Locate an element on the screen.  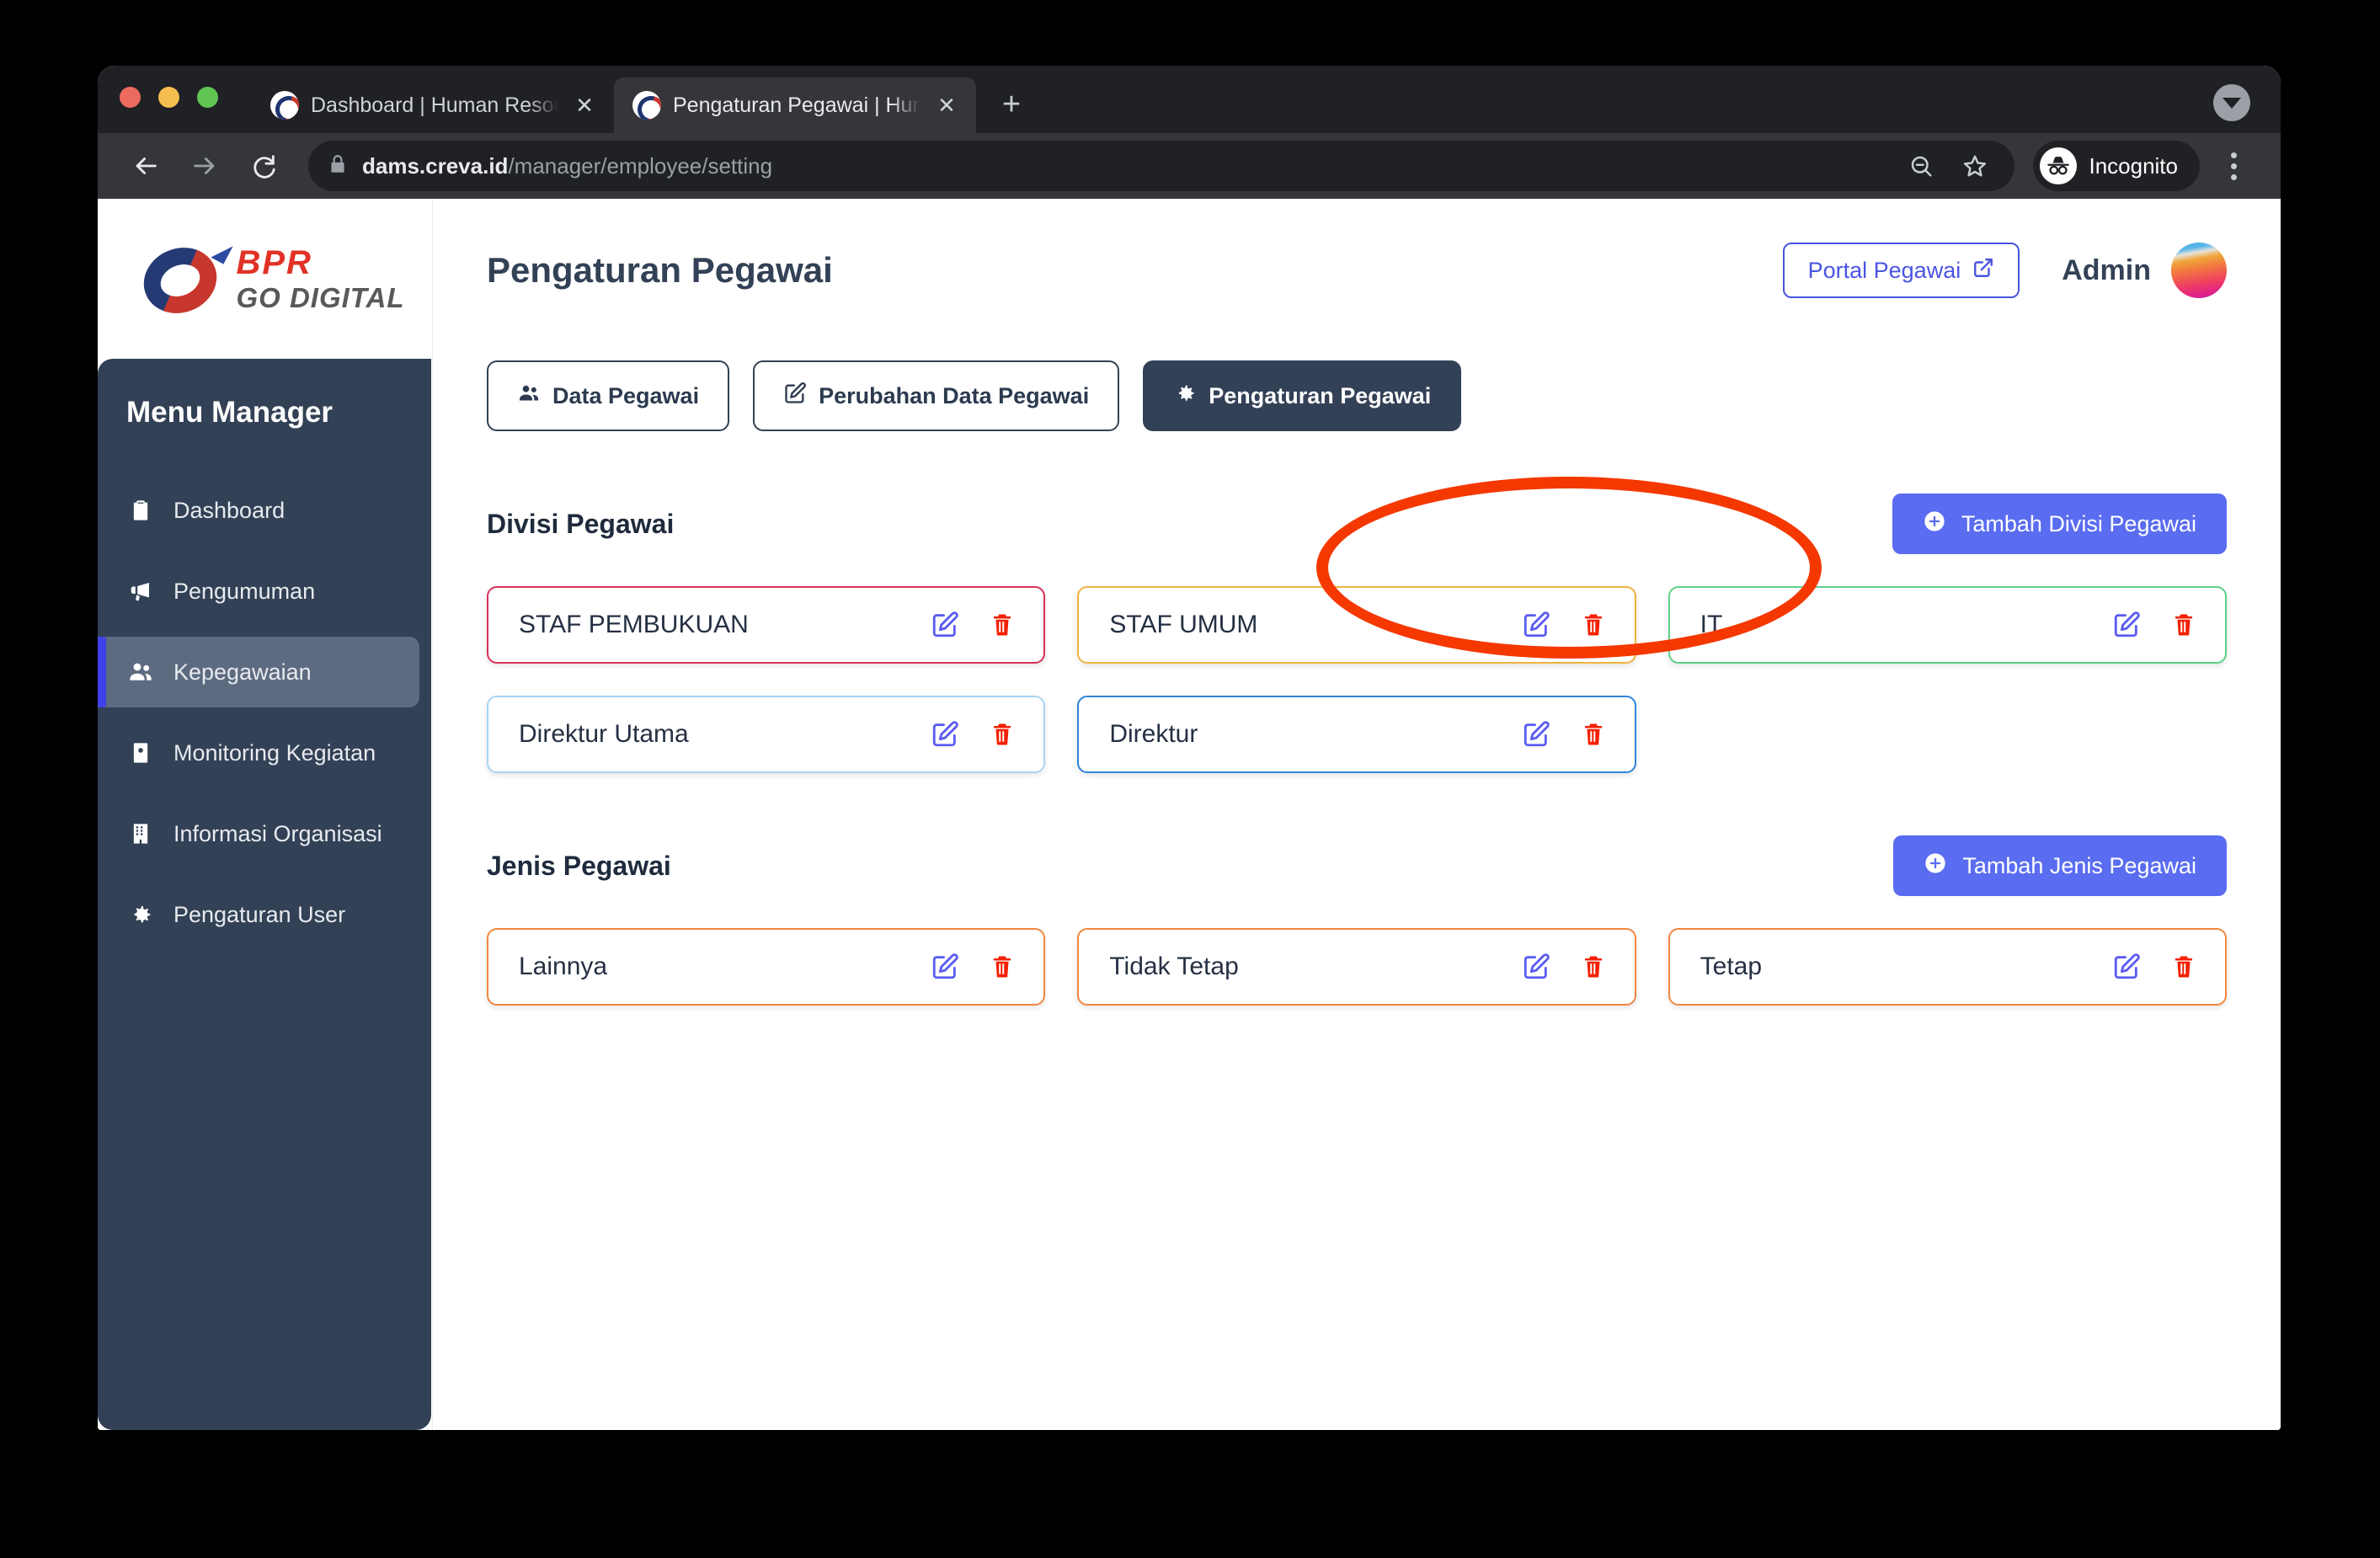
divisi-card: IT is located at coordinates (1947, 625).